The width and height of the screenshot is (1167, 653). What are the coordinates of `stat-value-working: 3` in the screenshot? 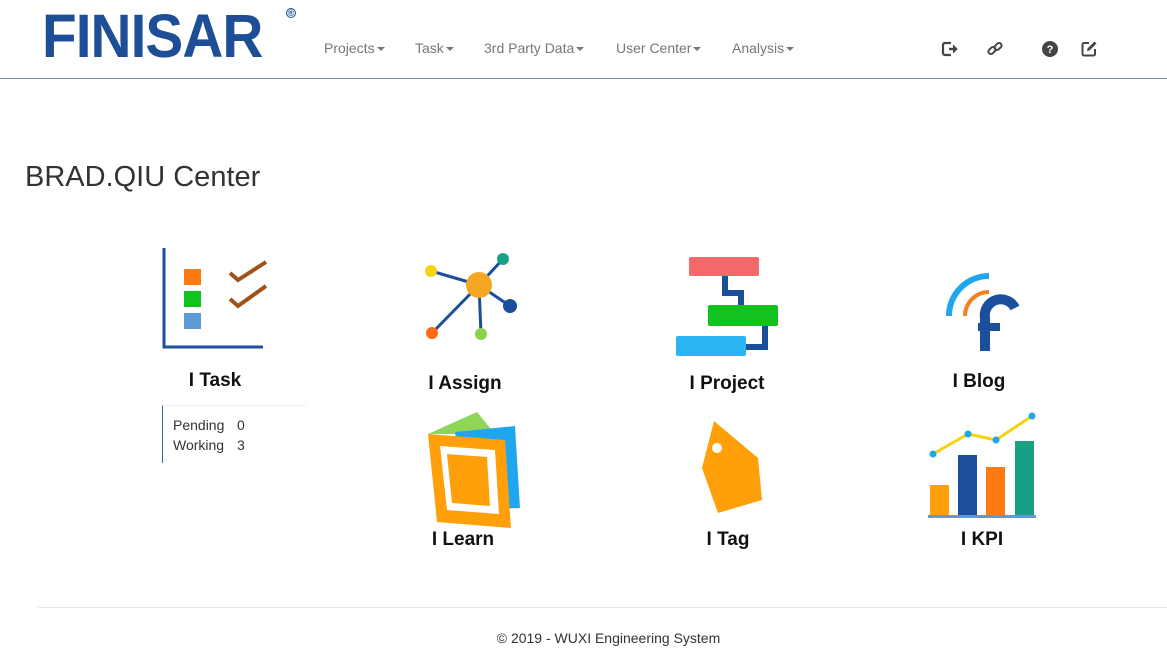 It's located at (241, 445).